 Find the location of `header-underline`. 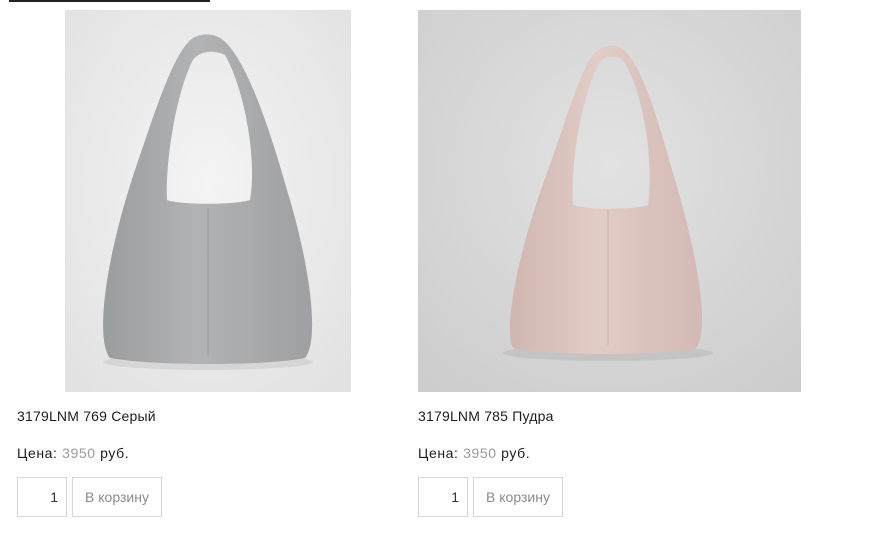

header-underline is located at coordinates (109, 1).